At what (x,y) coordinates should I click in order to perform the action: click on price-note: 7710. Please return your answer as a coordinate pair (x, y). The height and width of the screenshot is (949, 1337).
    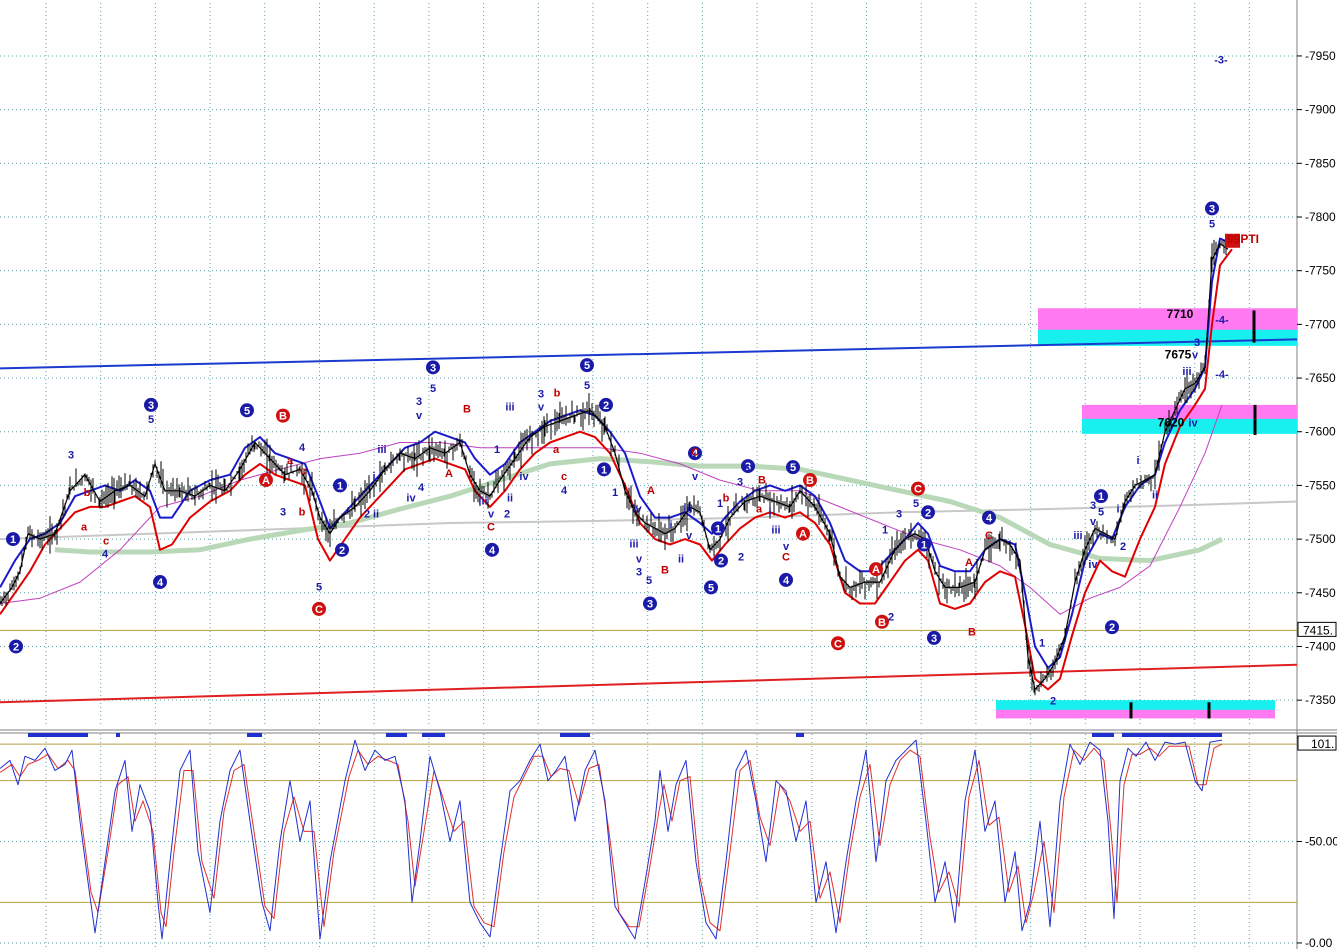
    Looking at the image, I should click on (1180, 314).